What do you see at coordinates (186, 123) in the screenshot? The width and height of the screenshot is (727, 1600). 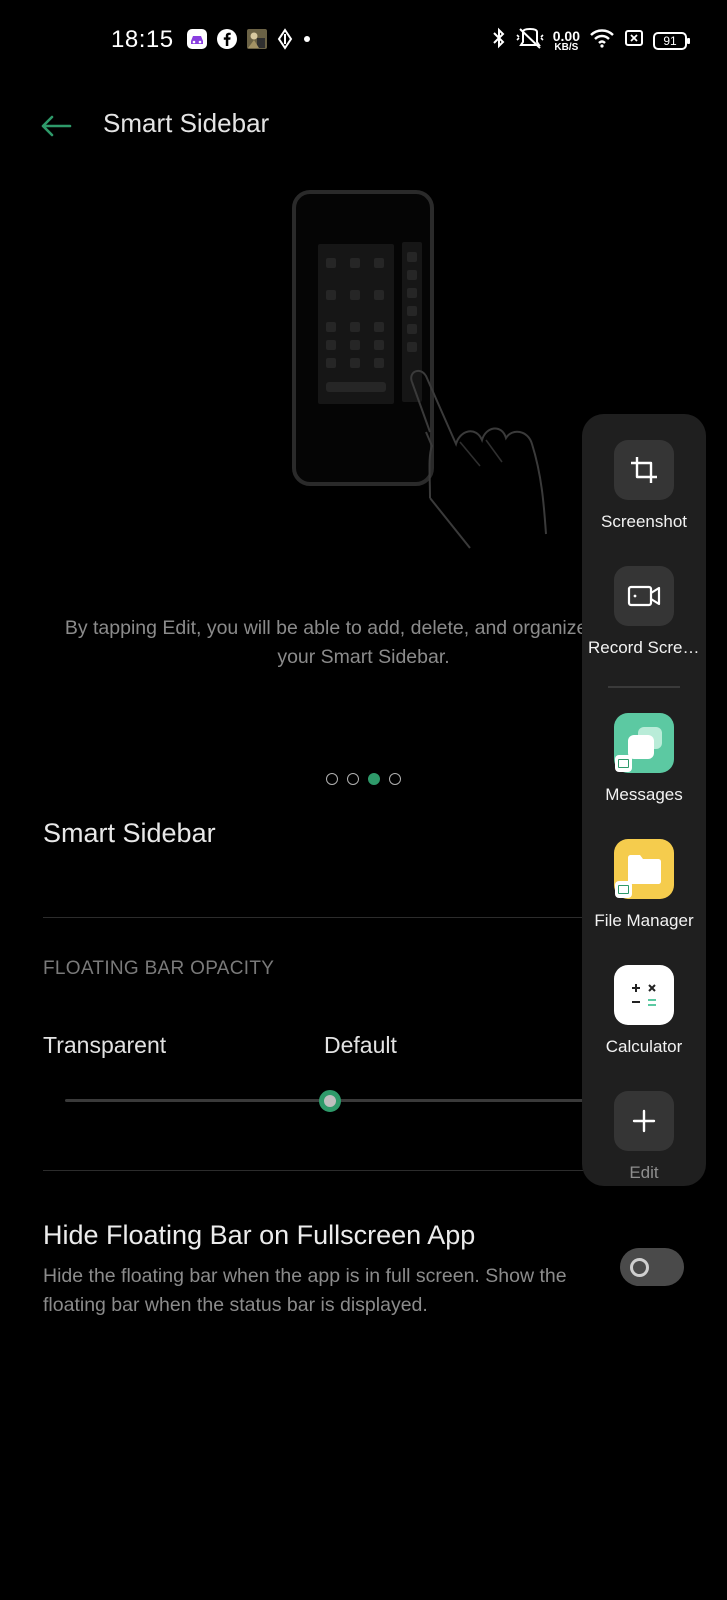 I see `page-title: Smart Sidebar` at bounding box center [186, 123].